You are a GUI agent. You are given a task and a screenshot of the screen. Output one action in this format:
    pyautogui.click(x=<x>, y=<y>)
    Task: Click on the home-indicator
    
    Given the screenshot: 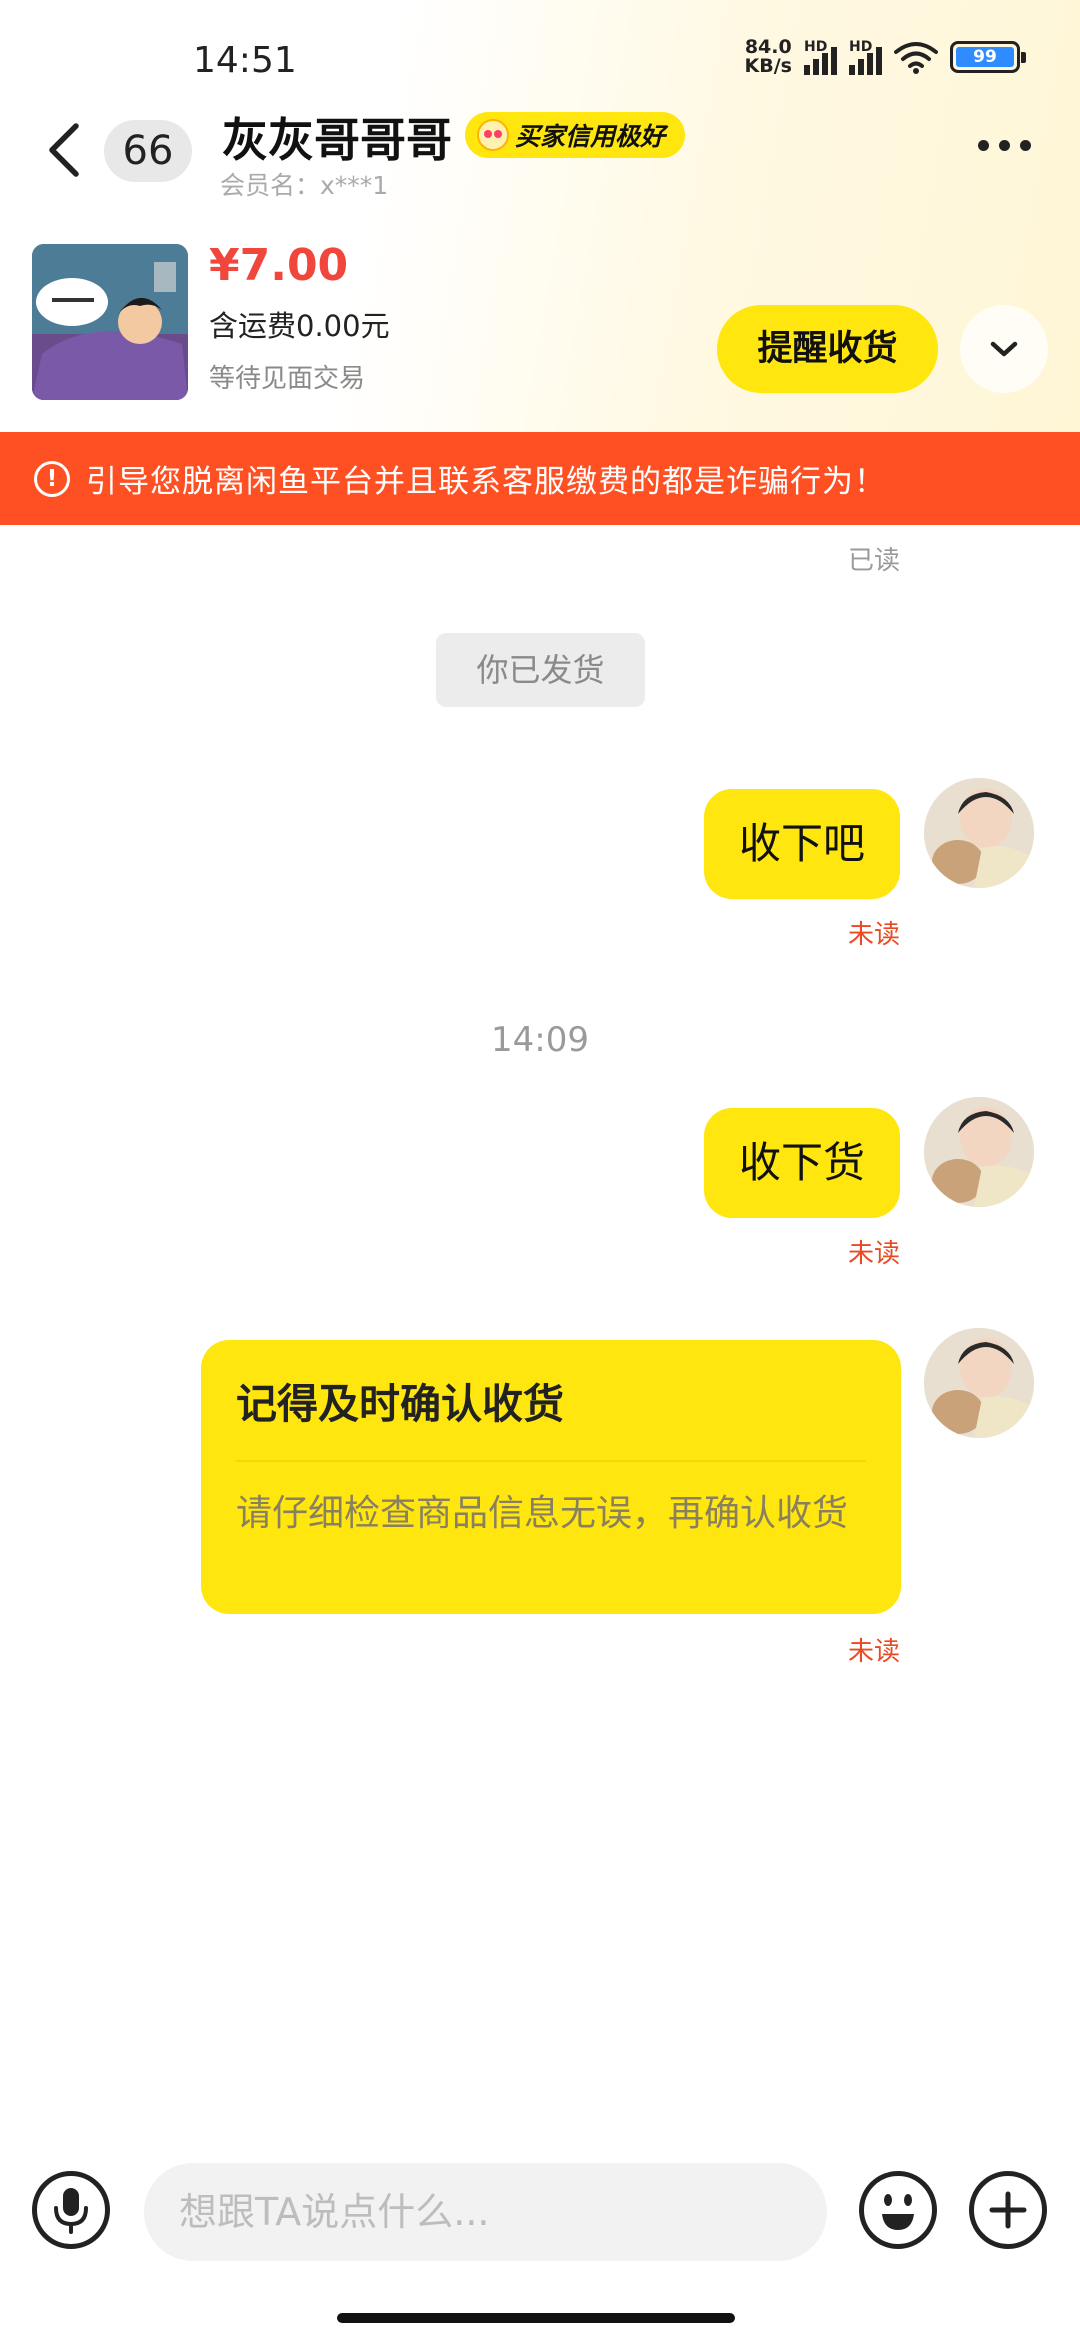 What is the action you would take?
    pyautogui.click(x=536, y=2318)
    